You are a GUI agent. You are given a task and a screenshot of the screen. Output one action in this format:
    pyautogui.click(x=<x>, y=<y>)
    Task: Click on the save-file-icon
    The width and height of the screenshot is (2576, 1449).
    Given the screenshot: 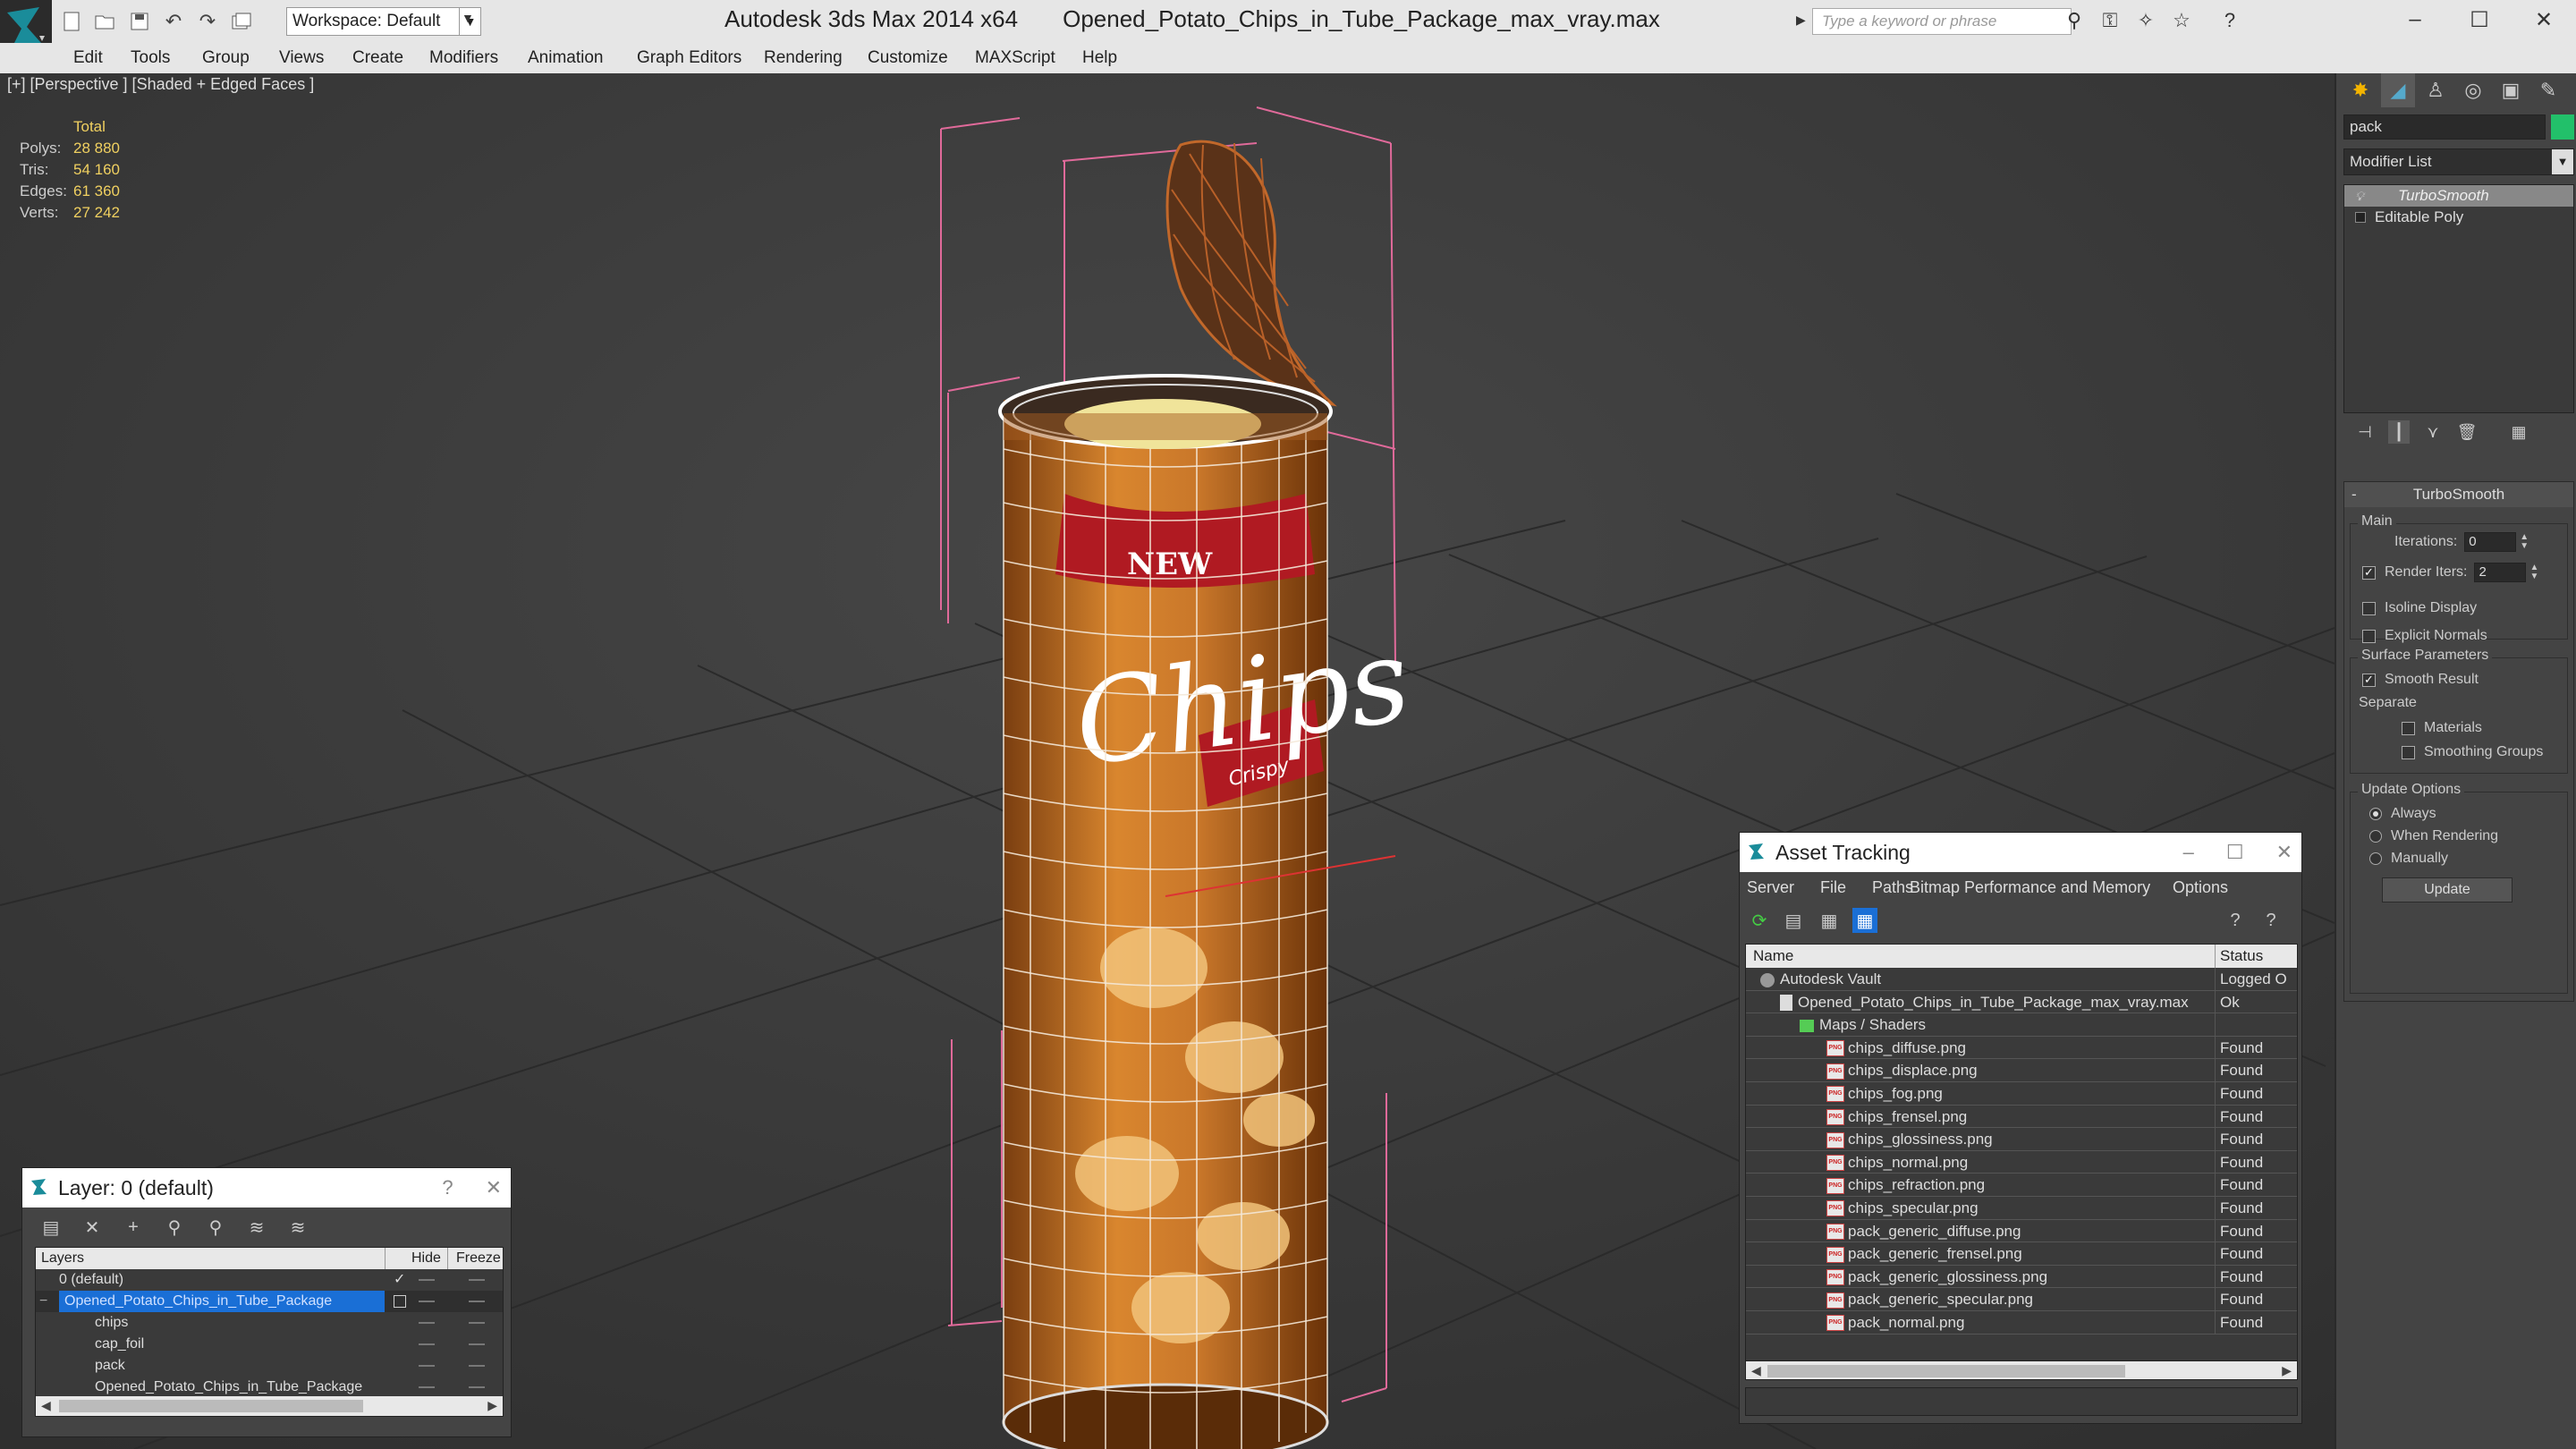 What is the action you would take?
    pyautogui.click(x=139, y=21)
    